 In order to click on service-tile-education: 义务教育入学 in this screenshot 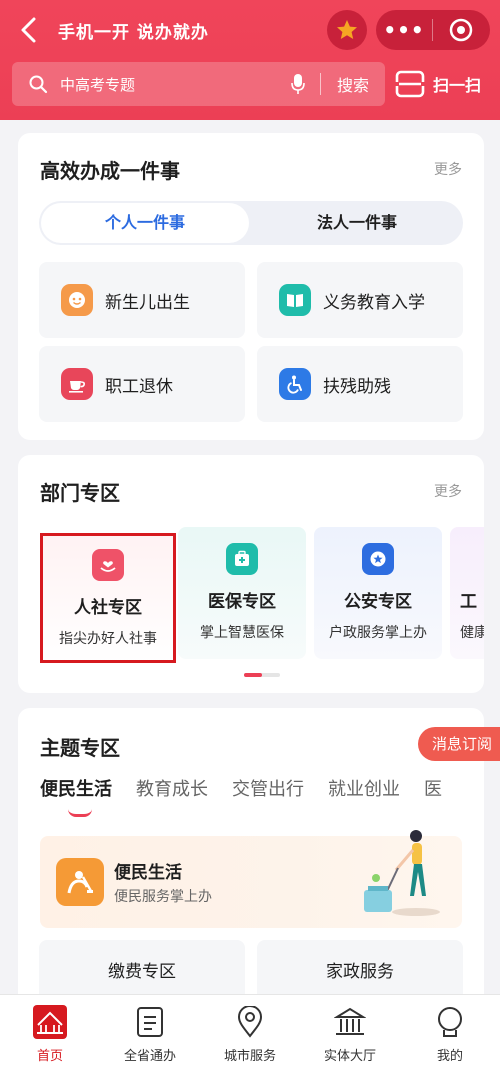, I will do `click(360, 300)`.